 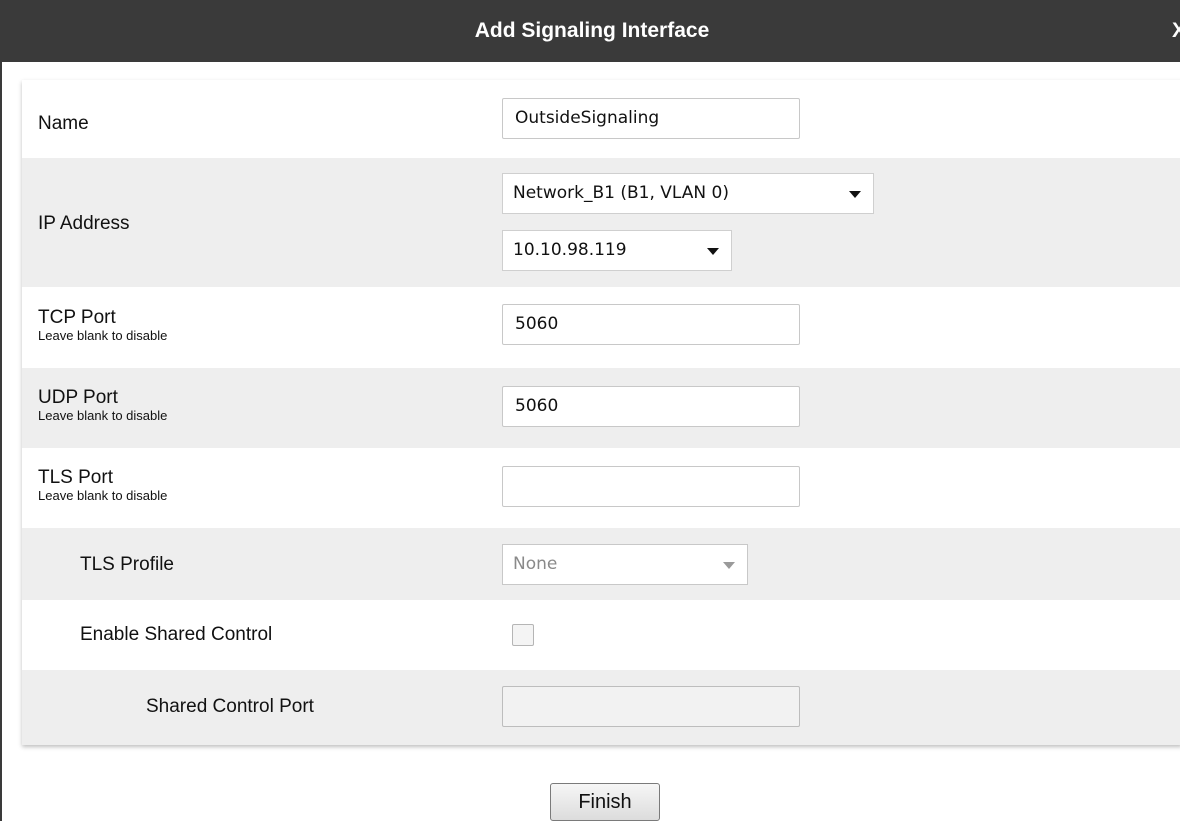 I want to click on enable-shared-control-row: Enable Shared Control, so click(x=601, y=635).